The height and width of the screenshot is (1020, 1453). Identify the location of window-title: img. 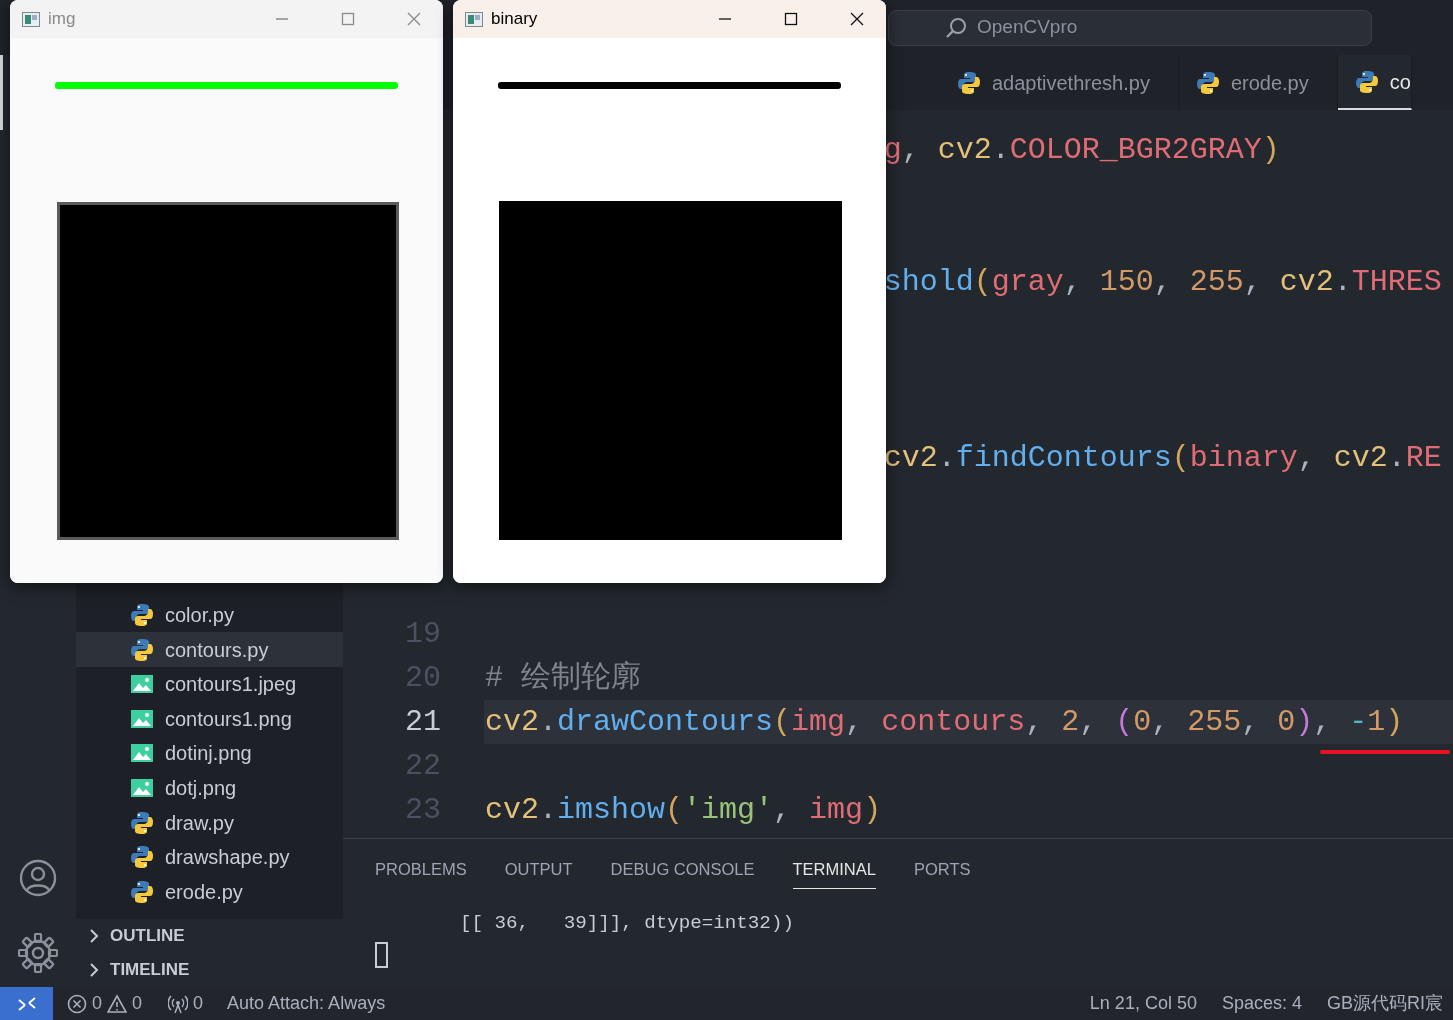
(62, 19).